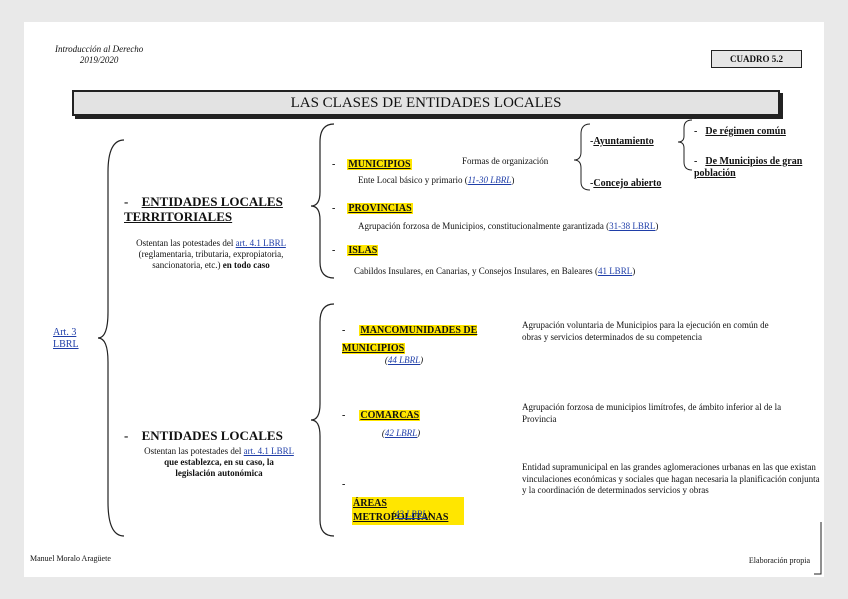  Describe the element at coordinates (582, 157) in the screenshot. I see `org-brace` at that location.